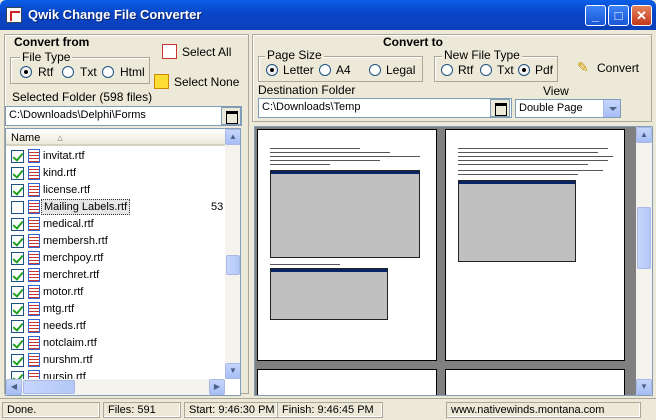 This screenshot has height=420, width=656. What do you see at coordinates (63, 292) in the screenshot?
I see `file-name: motor.rtf` at bounding box center [63, 292].